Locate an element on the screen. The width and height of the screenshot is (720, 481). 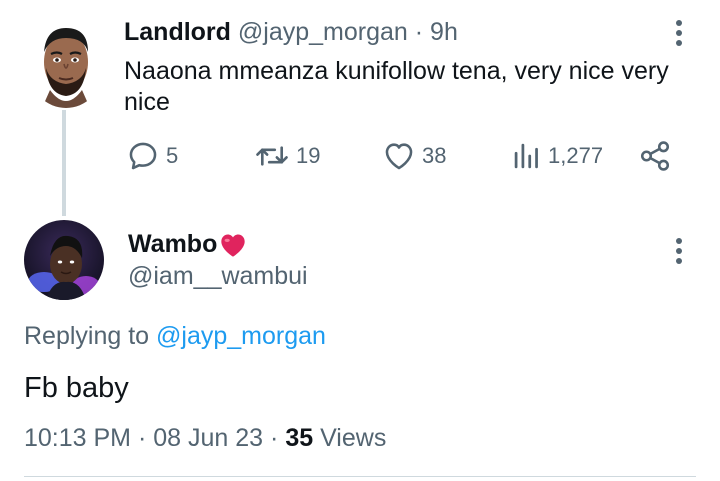
reply-meta-line: 10:13 PM · 08 Jun 23 · 35 Views is located at coordinates (205, 438).